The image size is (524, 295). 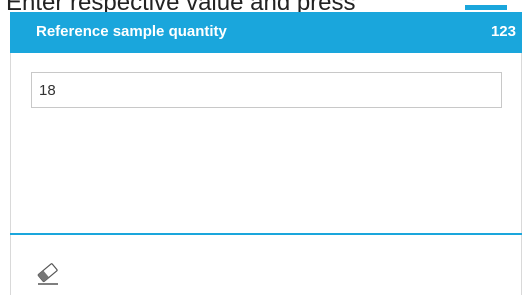 What do you see at coordinates (266, 32) in the screenshot?
I see `dialog-header: Reference sample quantity 123` at bounding box center [266, 32].